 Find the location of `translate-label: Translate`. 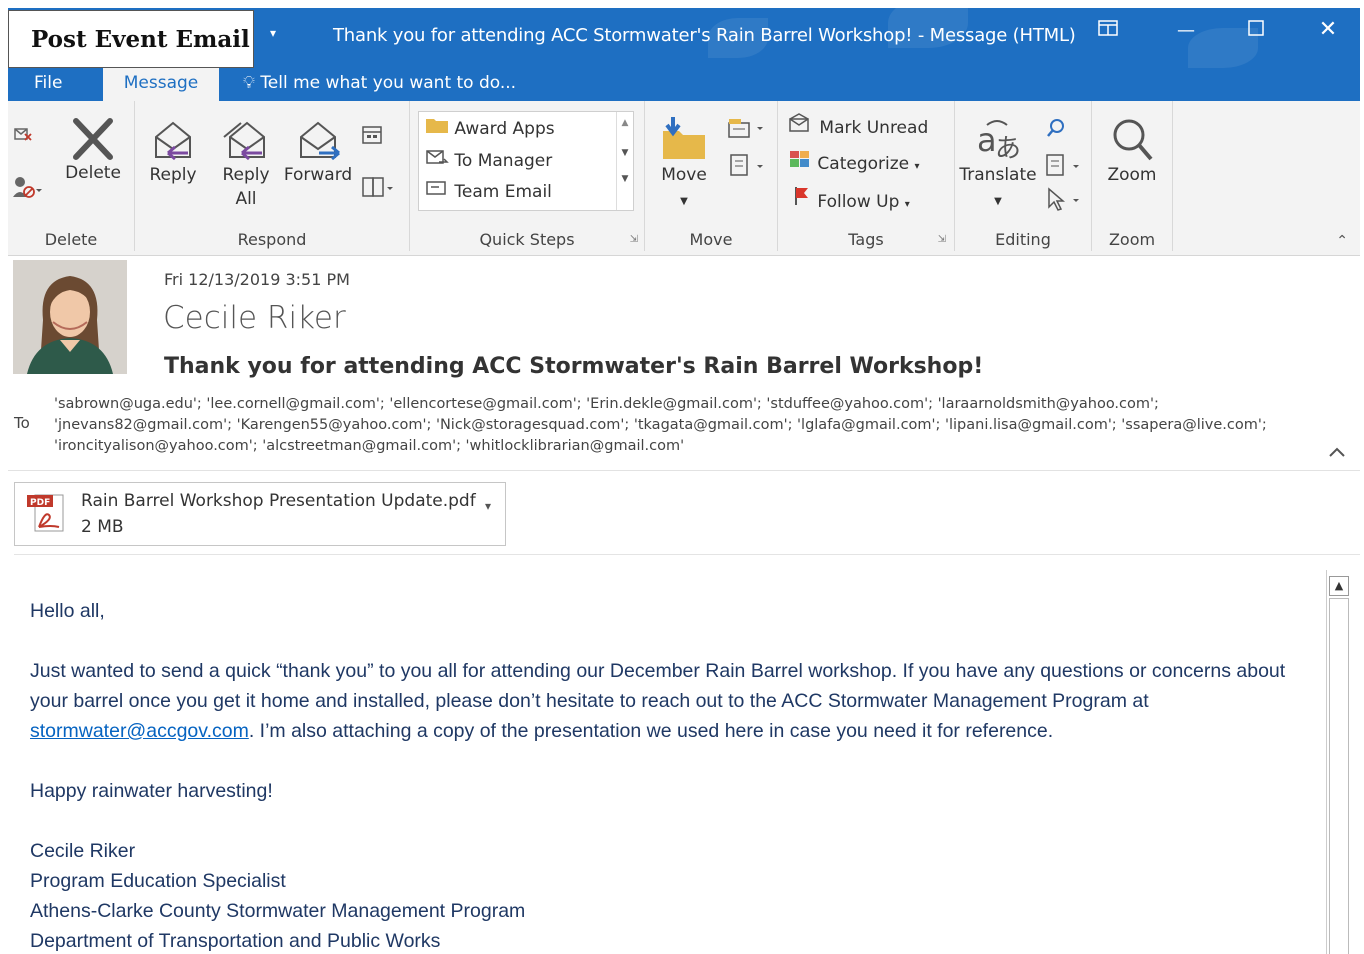

translate-label: Translate is located at coordinates (998, 175).